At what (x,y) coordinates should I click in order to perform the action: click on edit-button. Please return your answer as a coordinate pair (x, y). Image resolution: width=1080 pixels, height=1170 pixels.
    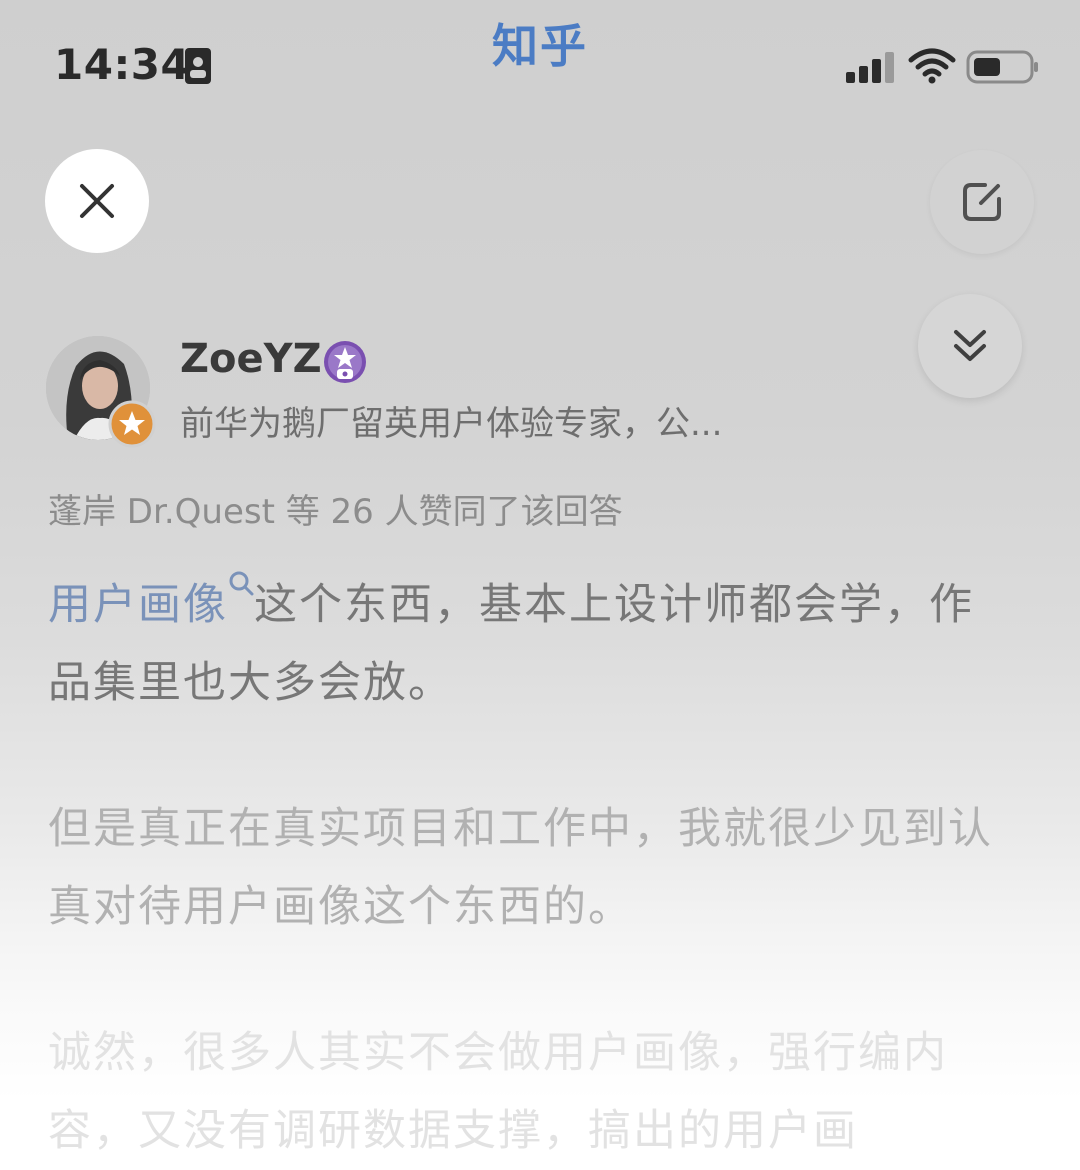
    Looking at the image, I should click on (982, 202).